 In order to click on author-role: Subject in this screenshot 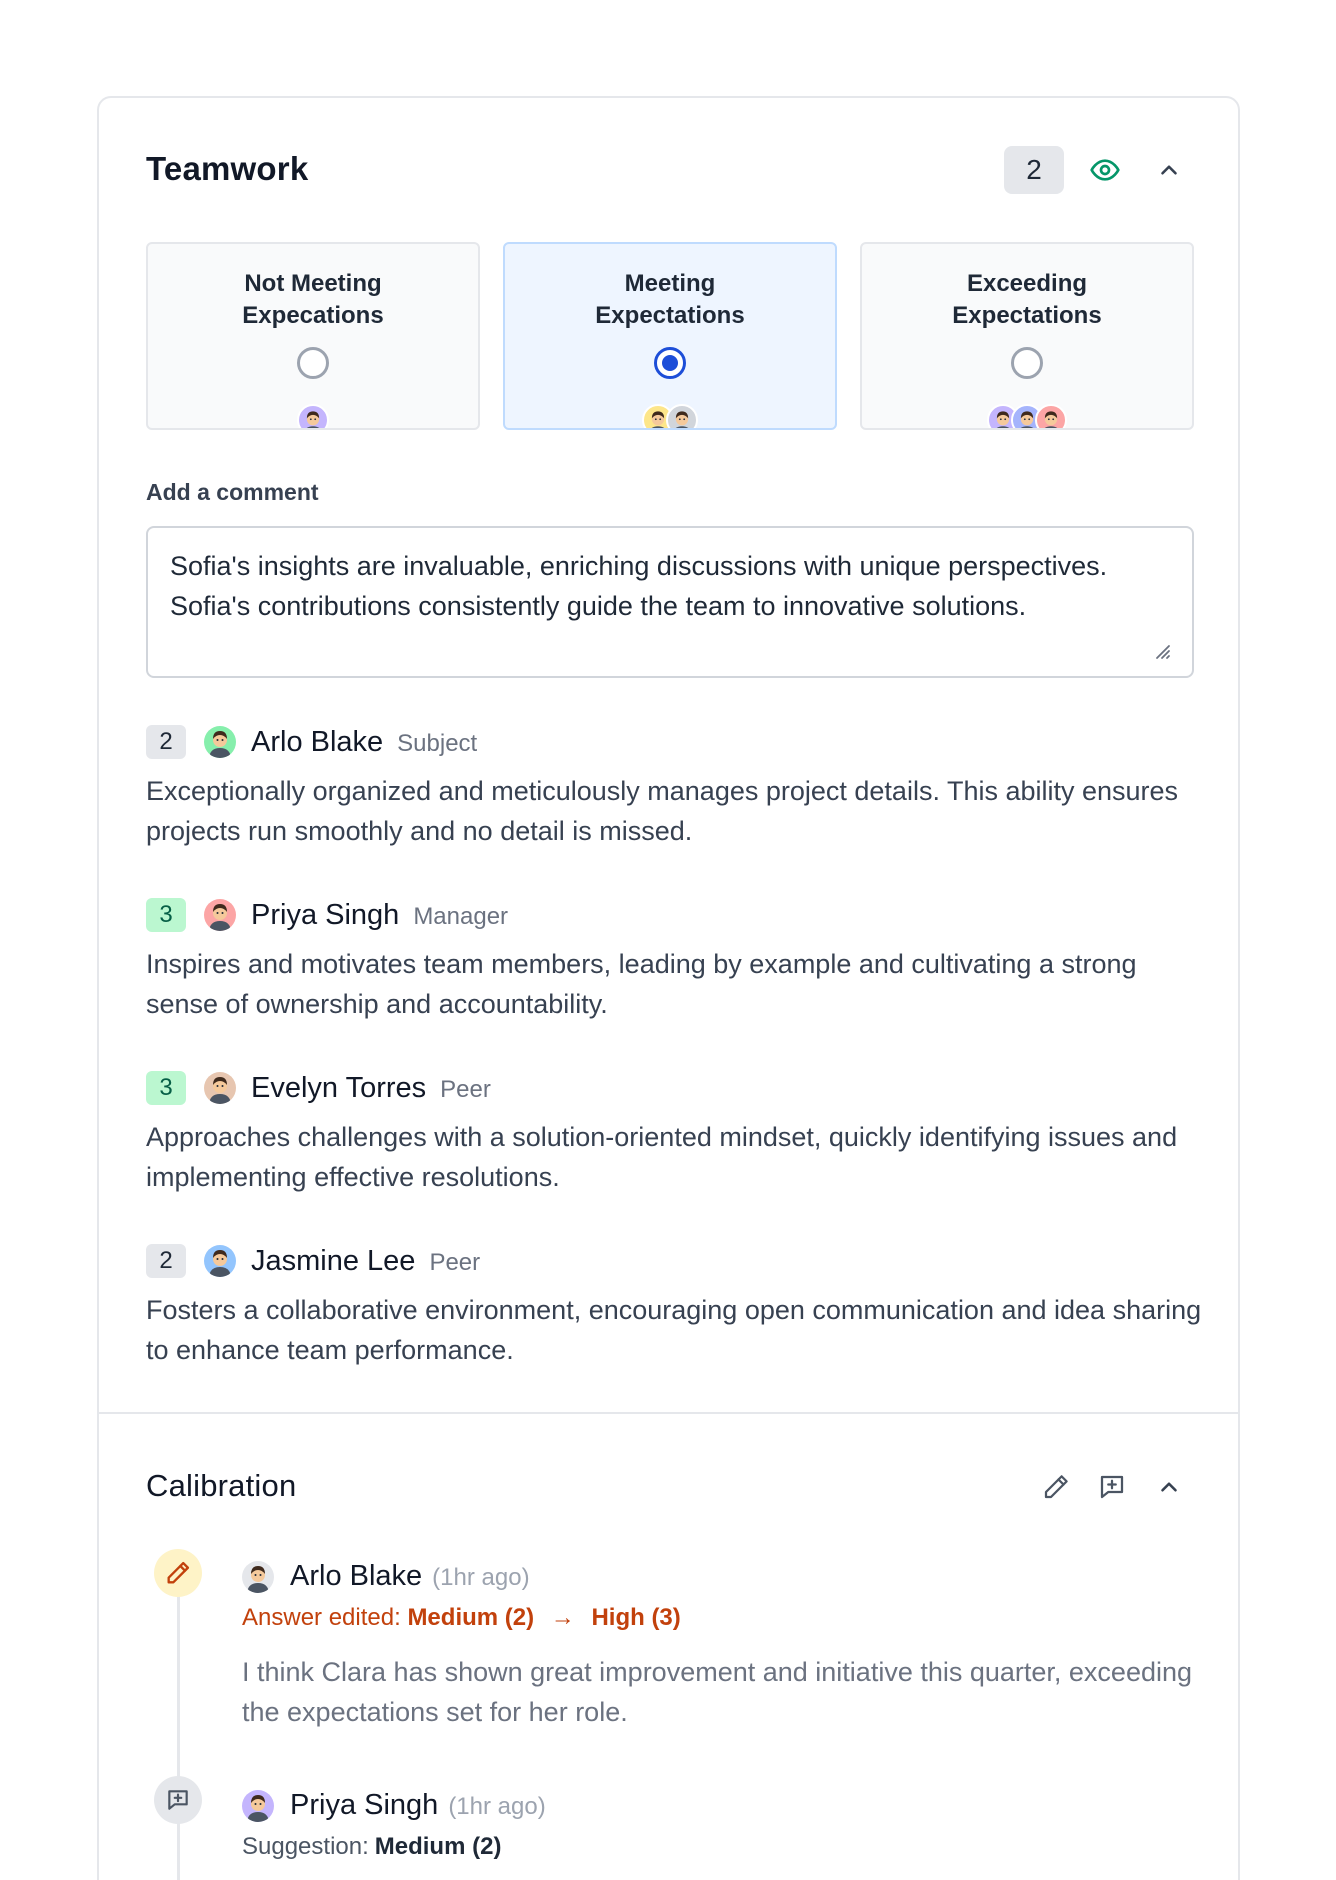, I will do `click(437, 743)`.